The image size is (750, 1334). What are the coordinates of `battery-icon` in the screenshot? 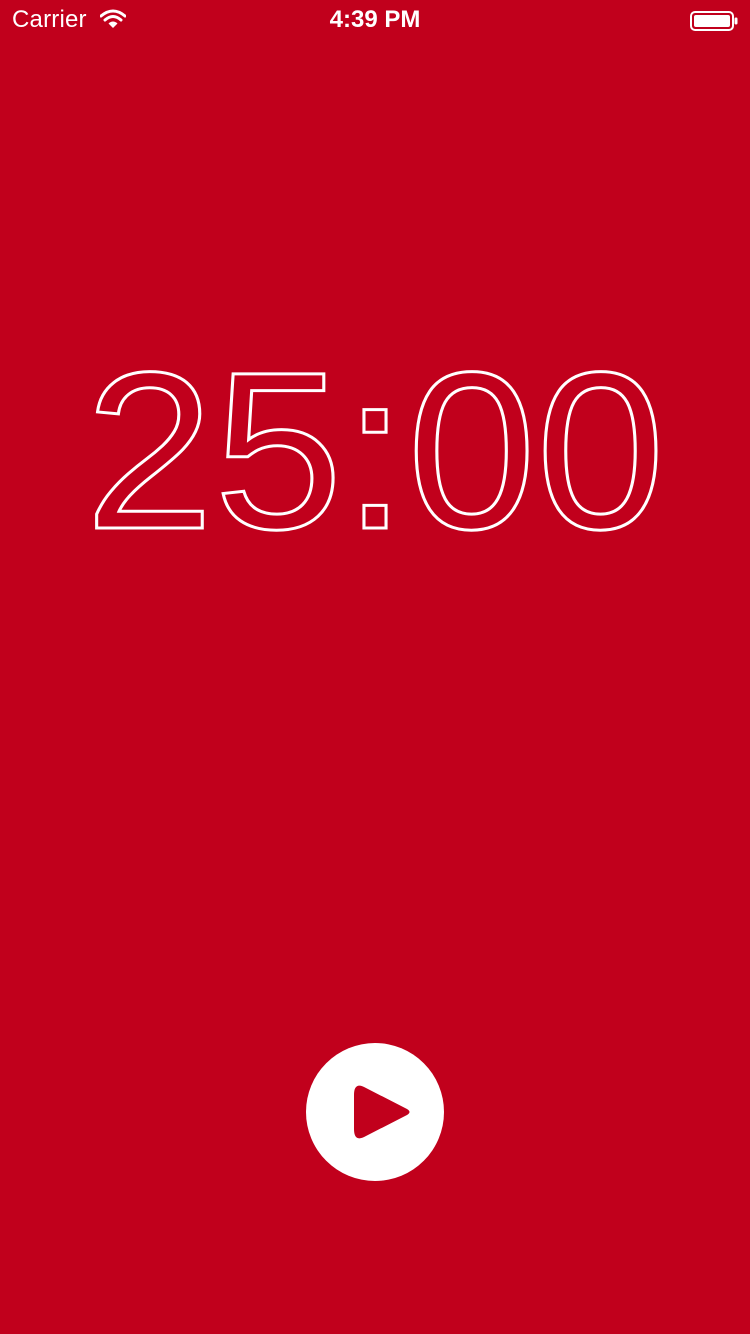 It's located at (714, 21).